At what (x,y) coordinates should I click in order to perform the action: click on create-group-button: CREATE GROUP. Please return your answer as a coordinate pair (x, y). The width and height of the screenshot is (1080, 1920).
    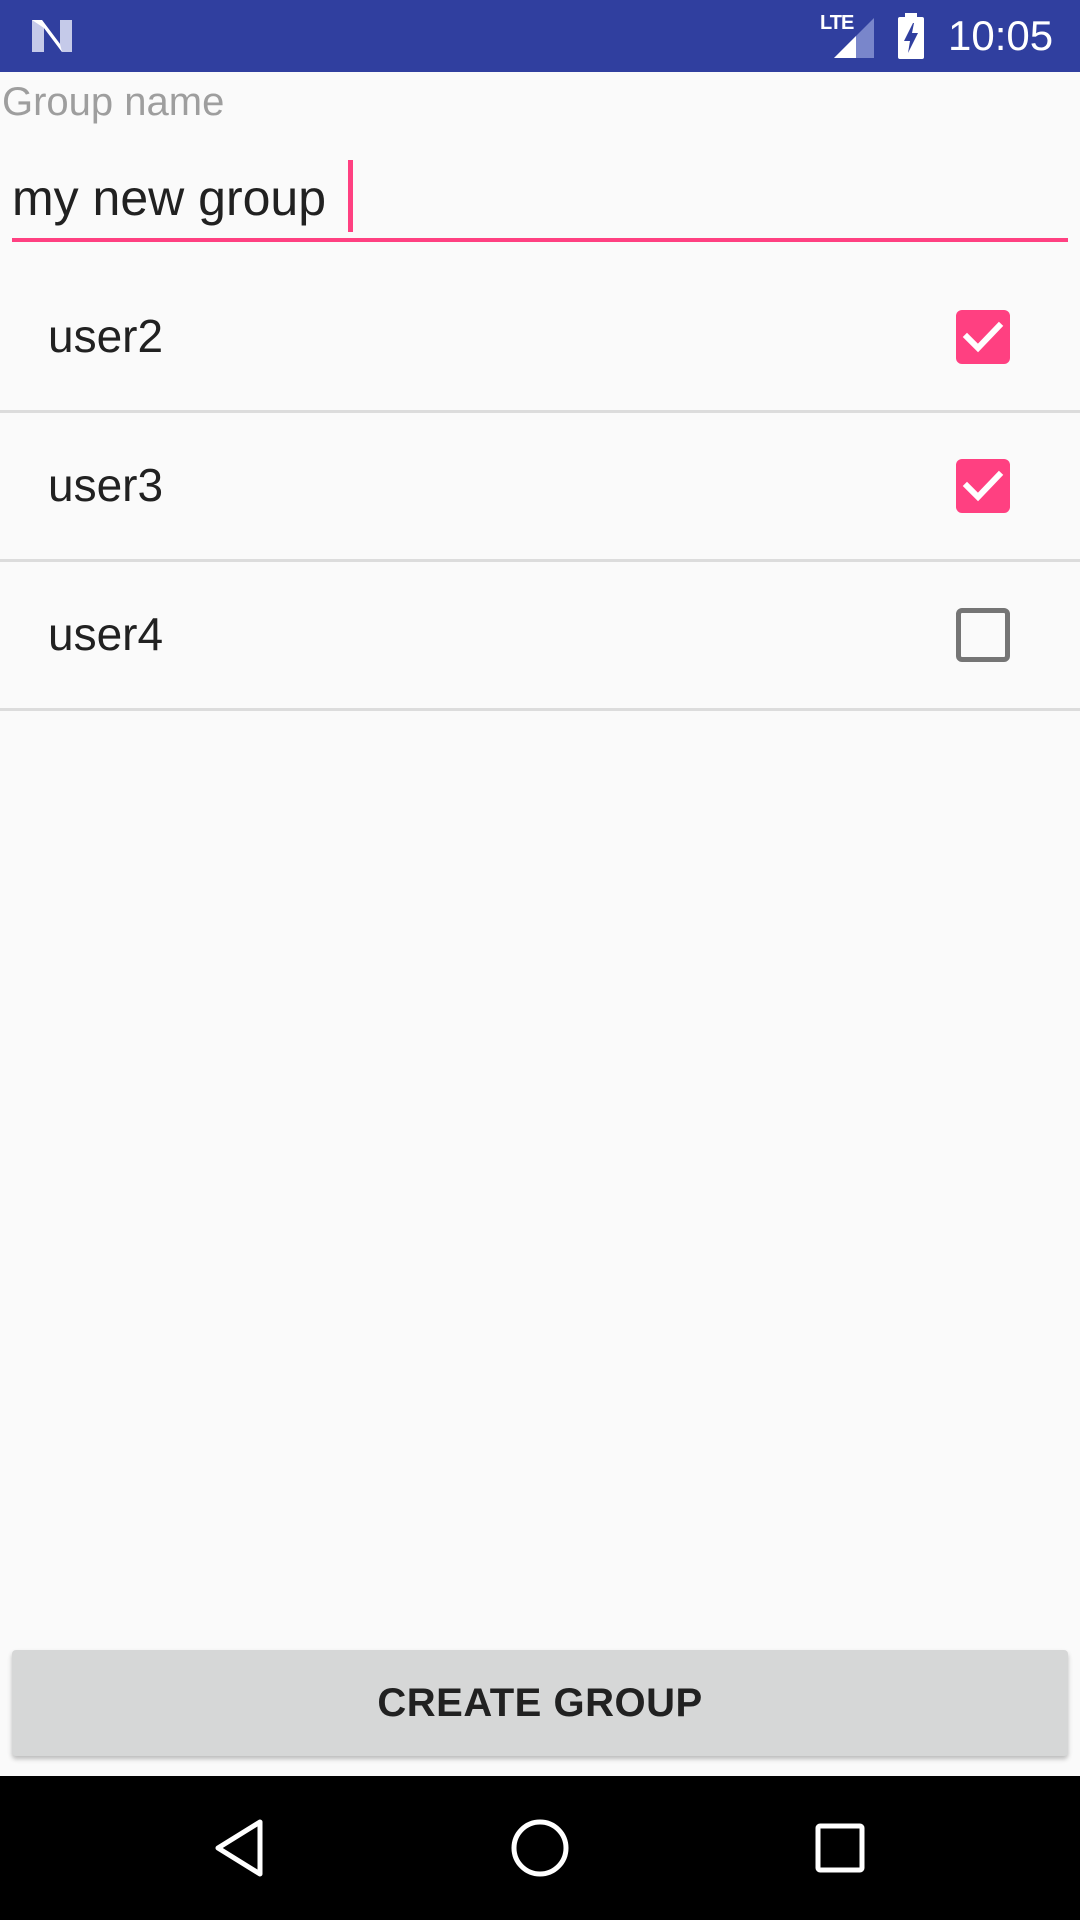
    Looking at the image, I should click on (540, 1703).